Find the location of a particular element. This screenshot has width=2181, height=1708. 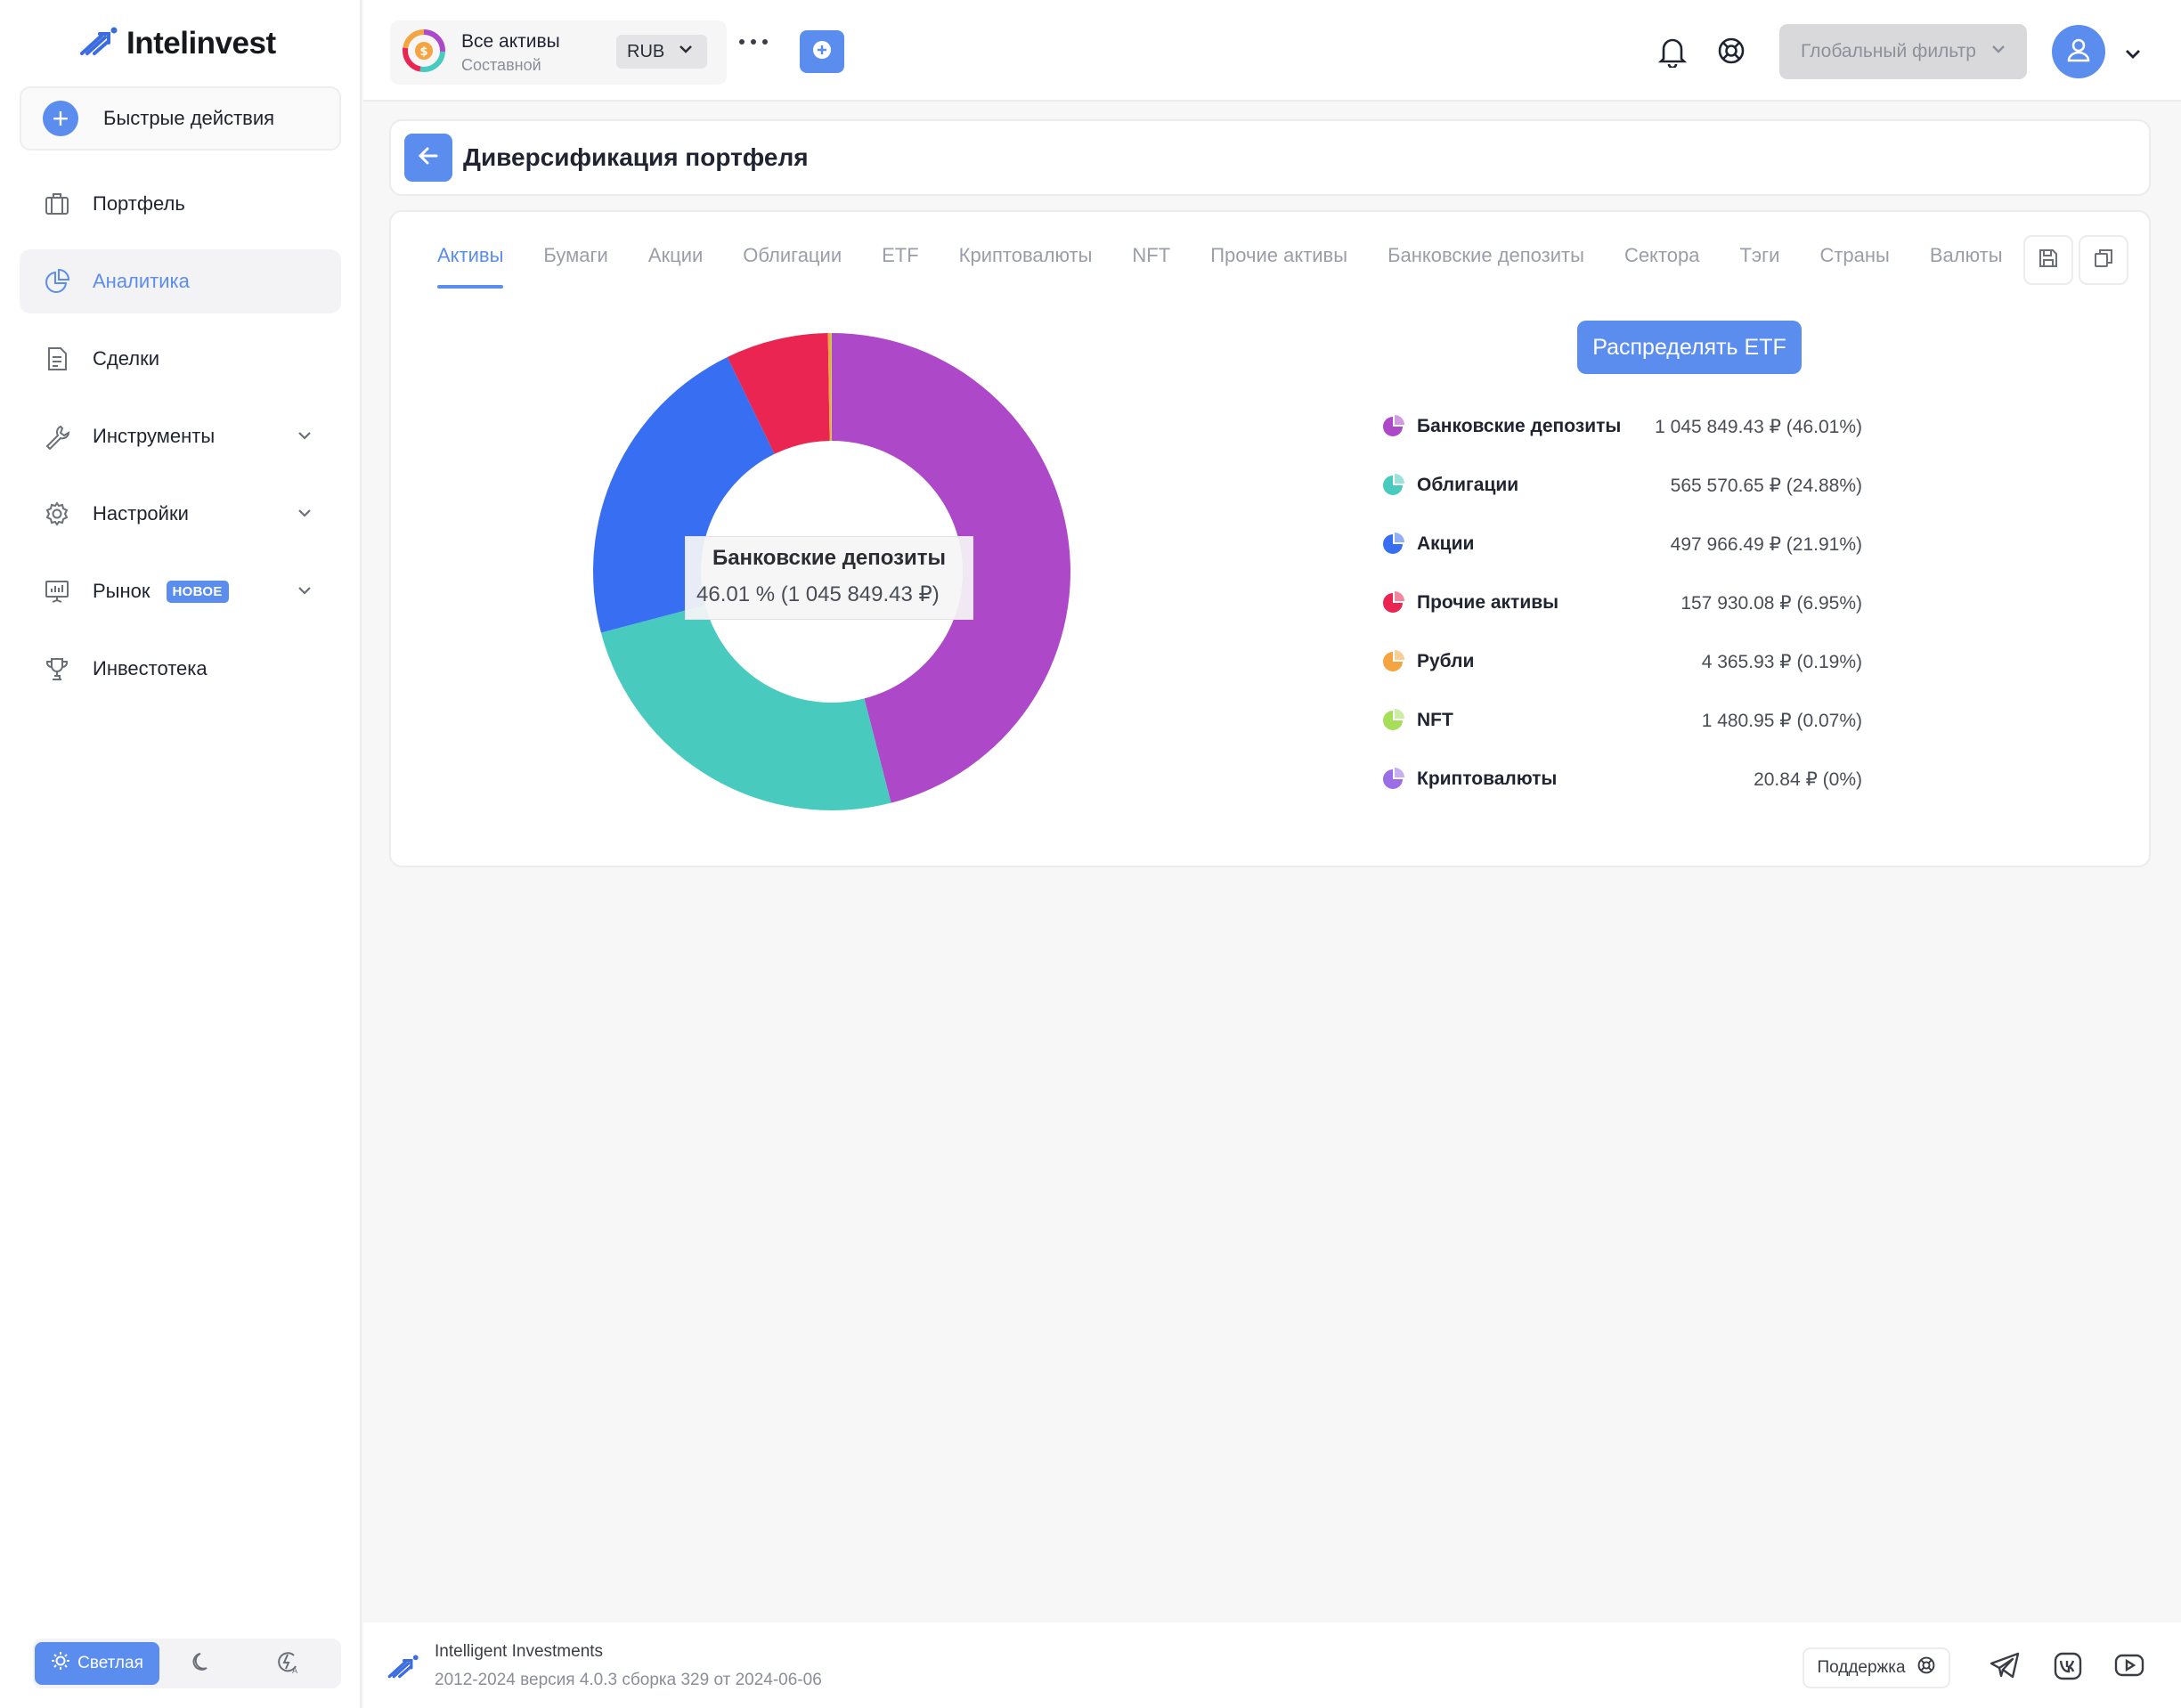

tab-bank-deposits: Банковские депозиты is located at coordinates (1486, 267).